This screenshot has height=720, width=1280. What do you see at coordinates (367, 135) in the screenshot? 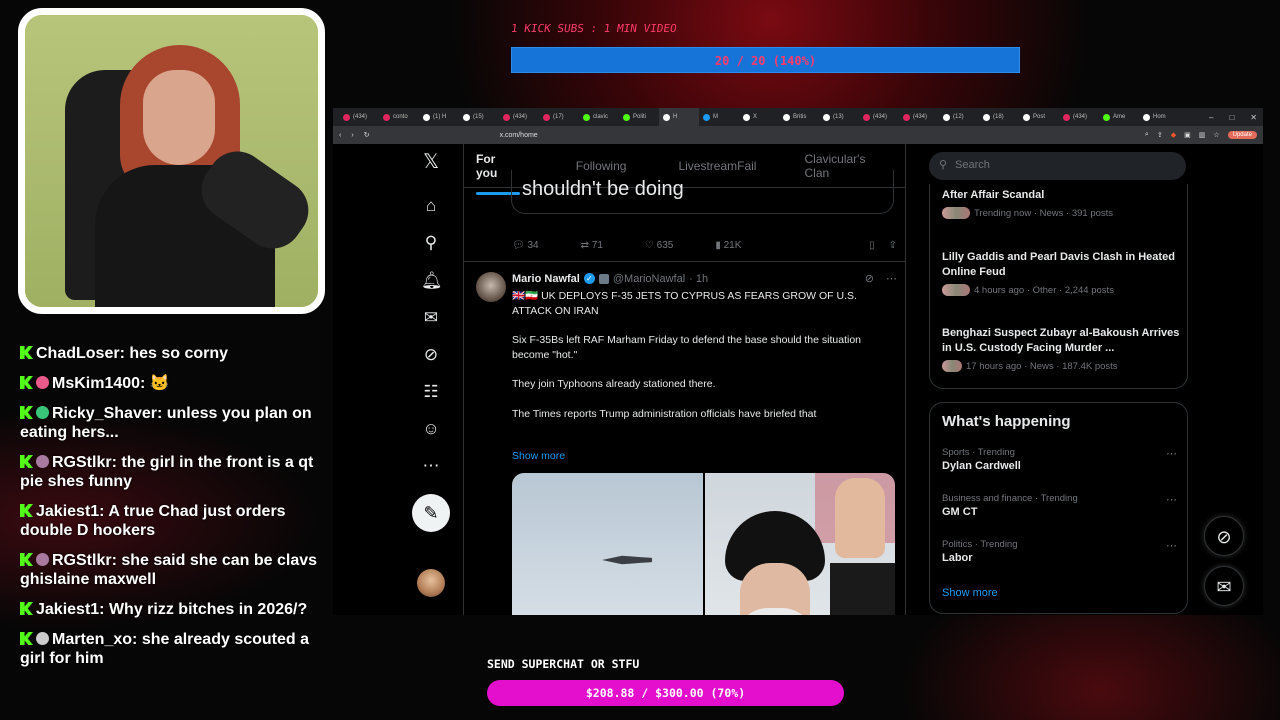
I see `reload-icon: ↻` at bounding box center [367, 135].